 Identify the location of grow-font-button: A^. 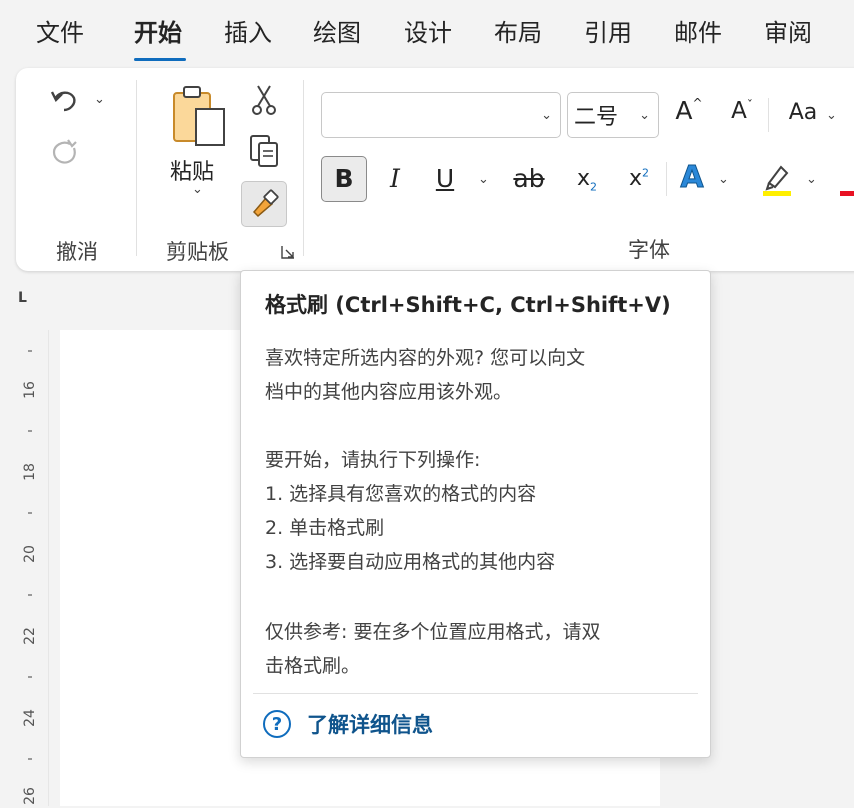
(689, 110).